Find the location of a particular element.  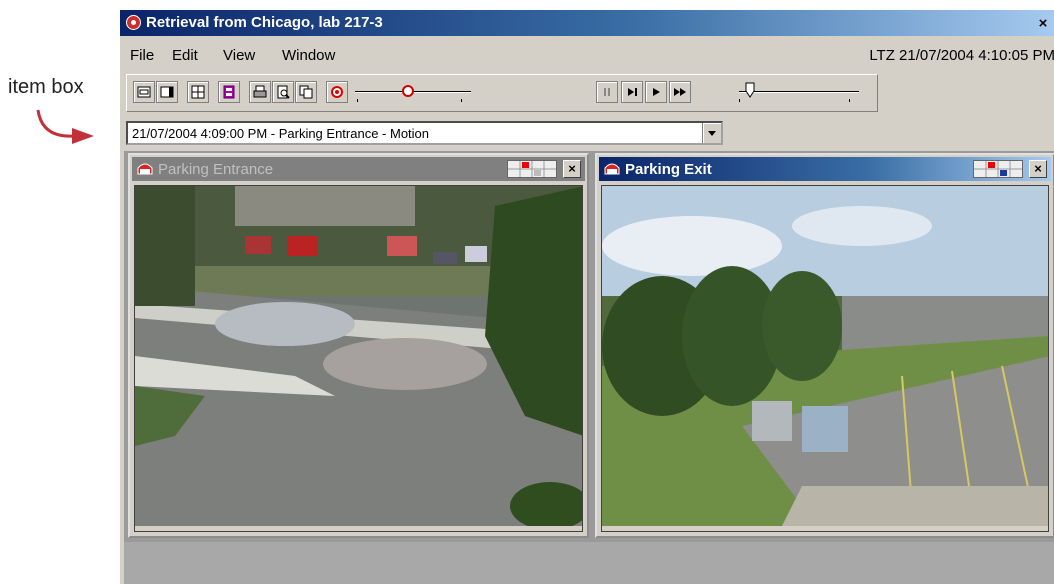

print-button is located at coordinates (260, 92).